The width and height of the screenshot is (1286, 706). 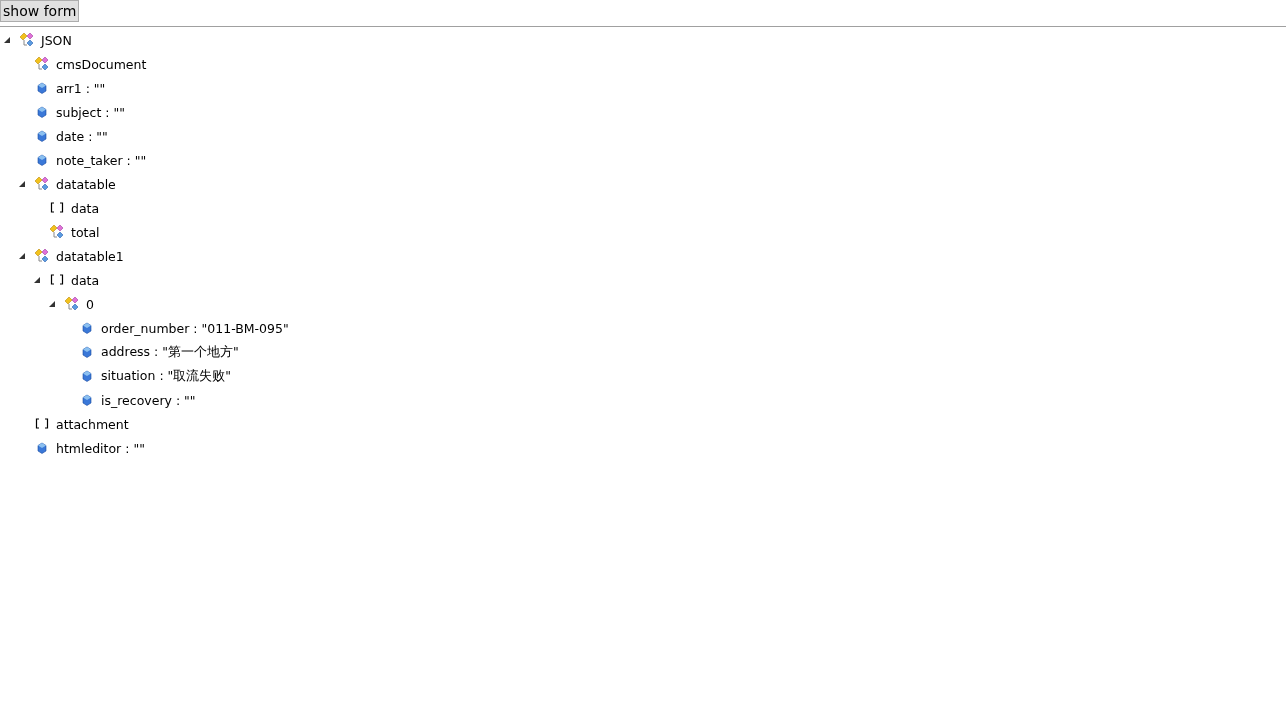 What do you see at coordinates (81, 88) in the screenshot?
I see `tree-node-label: arr1 : ""` at bounding box center [81, 88].